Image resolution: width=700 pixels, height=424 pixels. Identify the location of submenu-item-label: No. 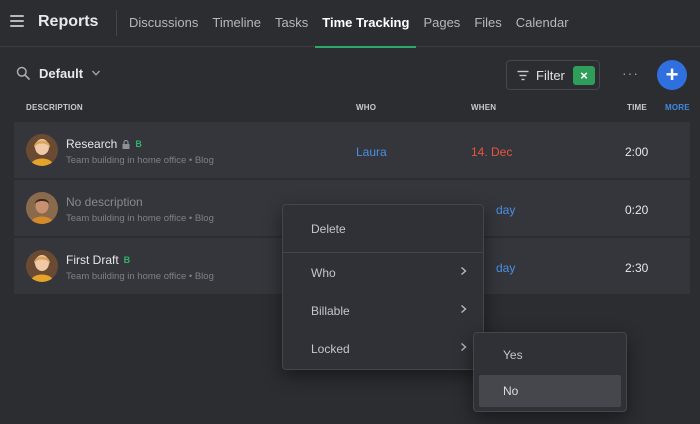
(511, 391).